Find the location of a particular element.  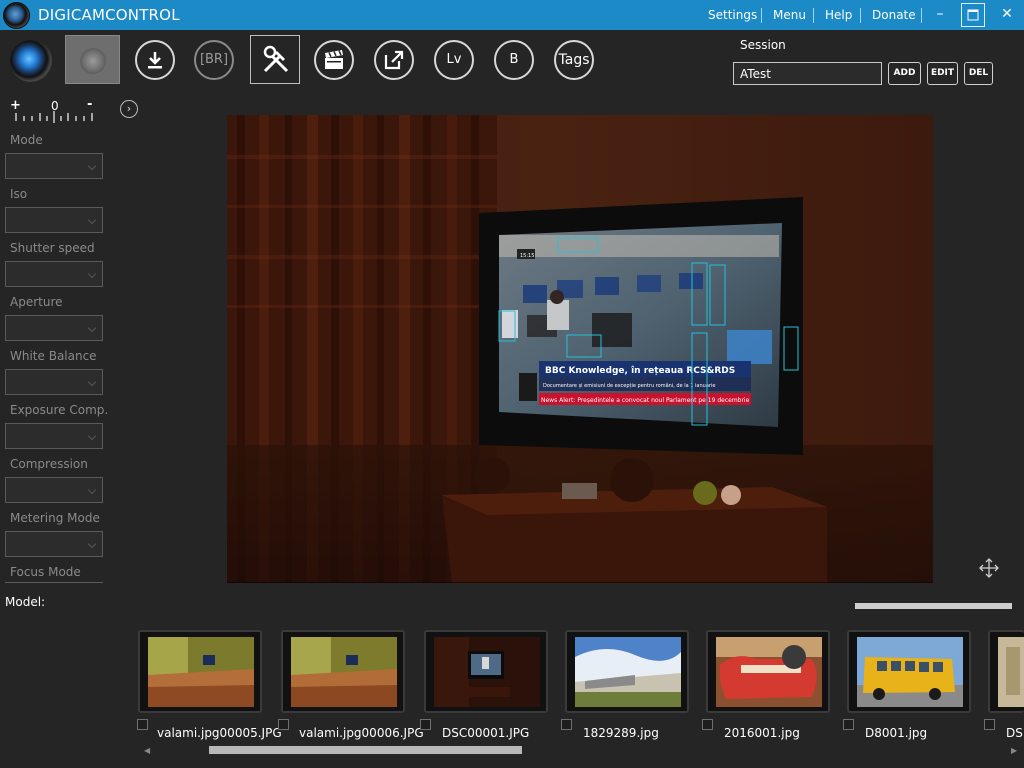

shutter-speed-label: Shutter speed is located at coordinates (52, 248).